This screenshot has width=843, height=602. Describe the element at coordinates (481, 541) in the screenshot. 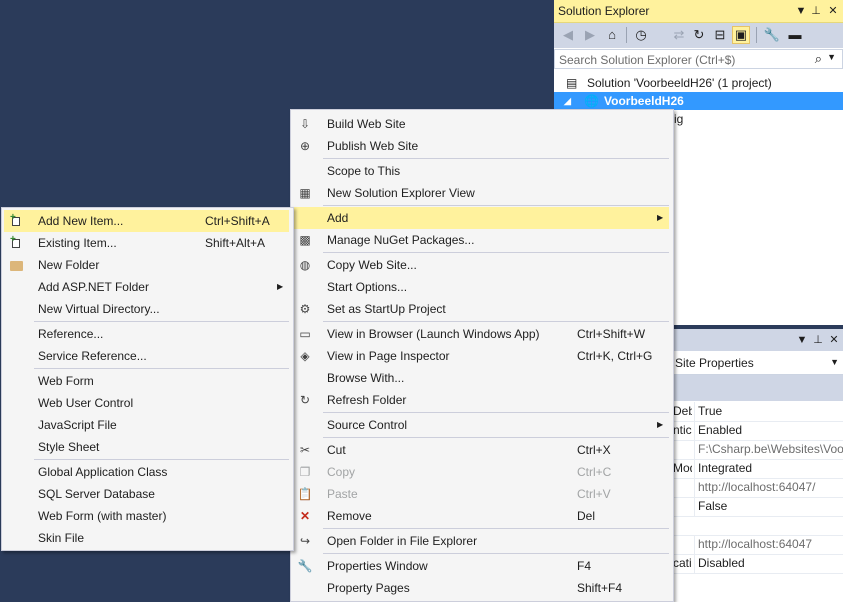

I see `menu-item-open-folder: ↪ Open Folder in File Explorer` at that location.